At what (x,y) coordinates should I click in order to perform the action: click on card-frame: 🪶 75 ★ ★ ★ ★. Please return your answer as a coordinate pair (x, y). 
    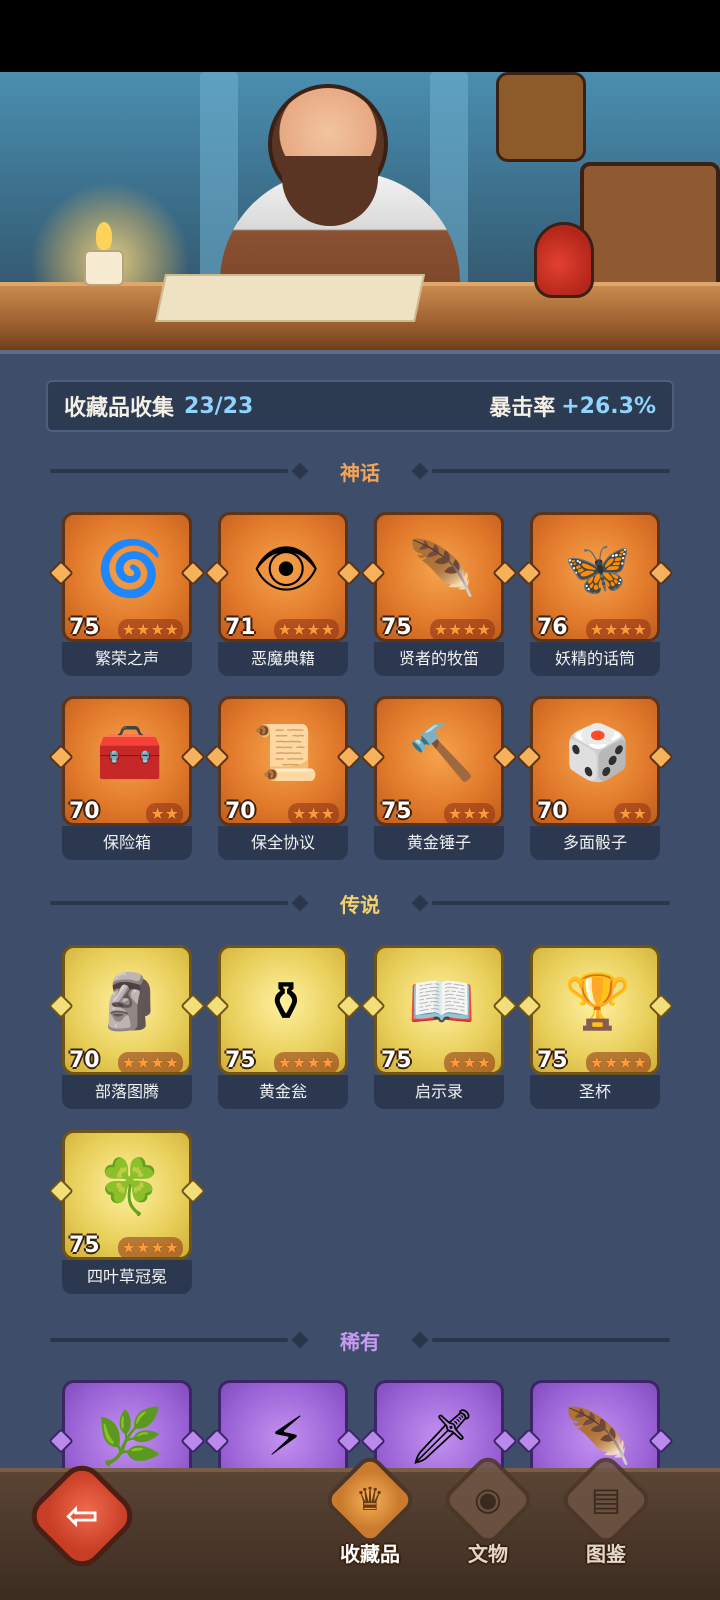
    Looking at the image, I should click on (439, 577).